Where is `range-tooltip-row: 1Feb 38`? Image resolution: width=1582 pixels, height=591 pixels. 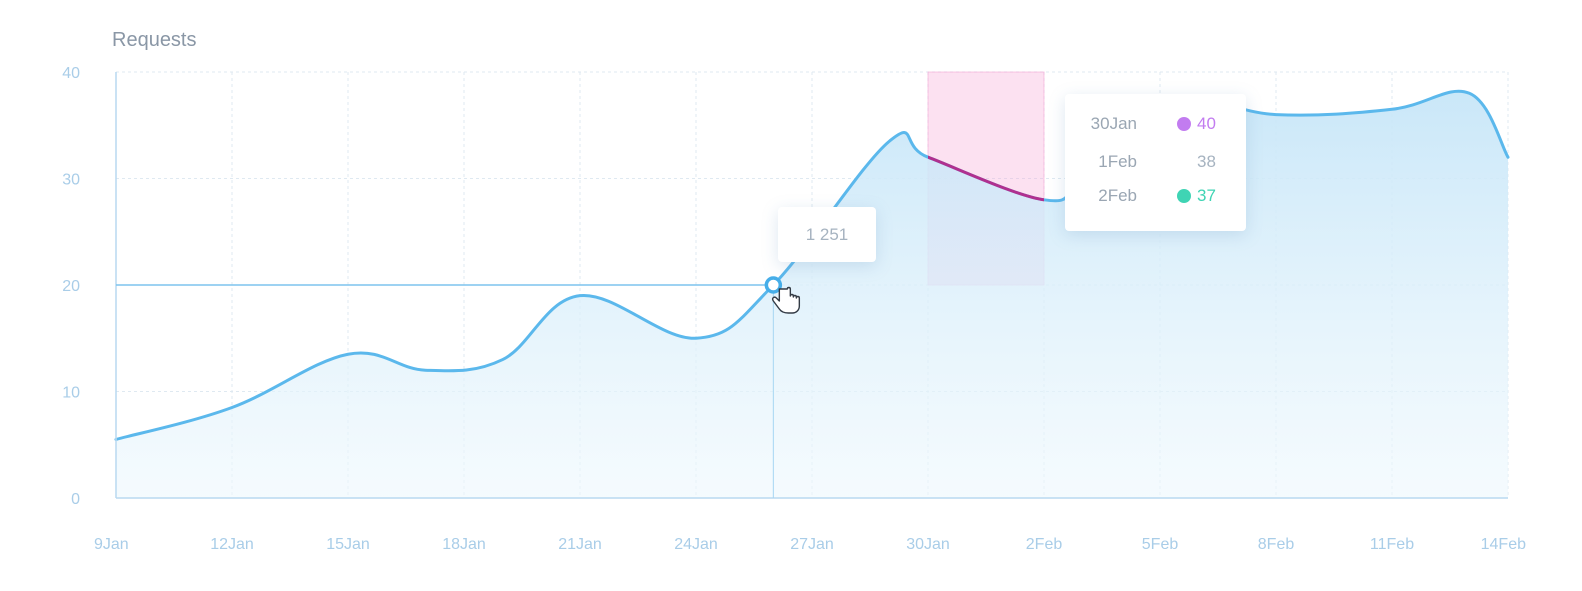
range-tooltip-row: 1Feb 38 is located at coordinates (1155, 162).